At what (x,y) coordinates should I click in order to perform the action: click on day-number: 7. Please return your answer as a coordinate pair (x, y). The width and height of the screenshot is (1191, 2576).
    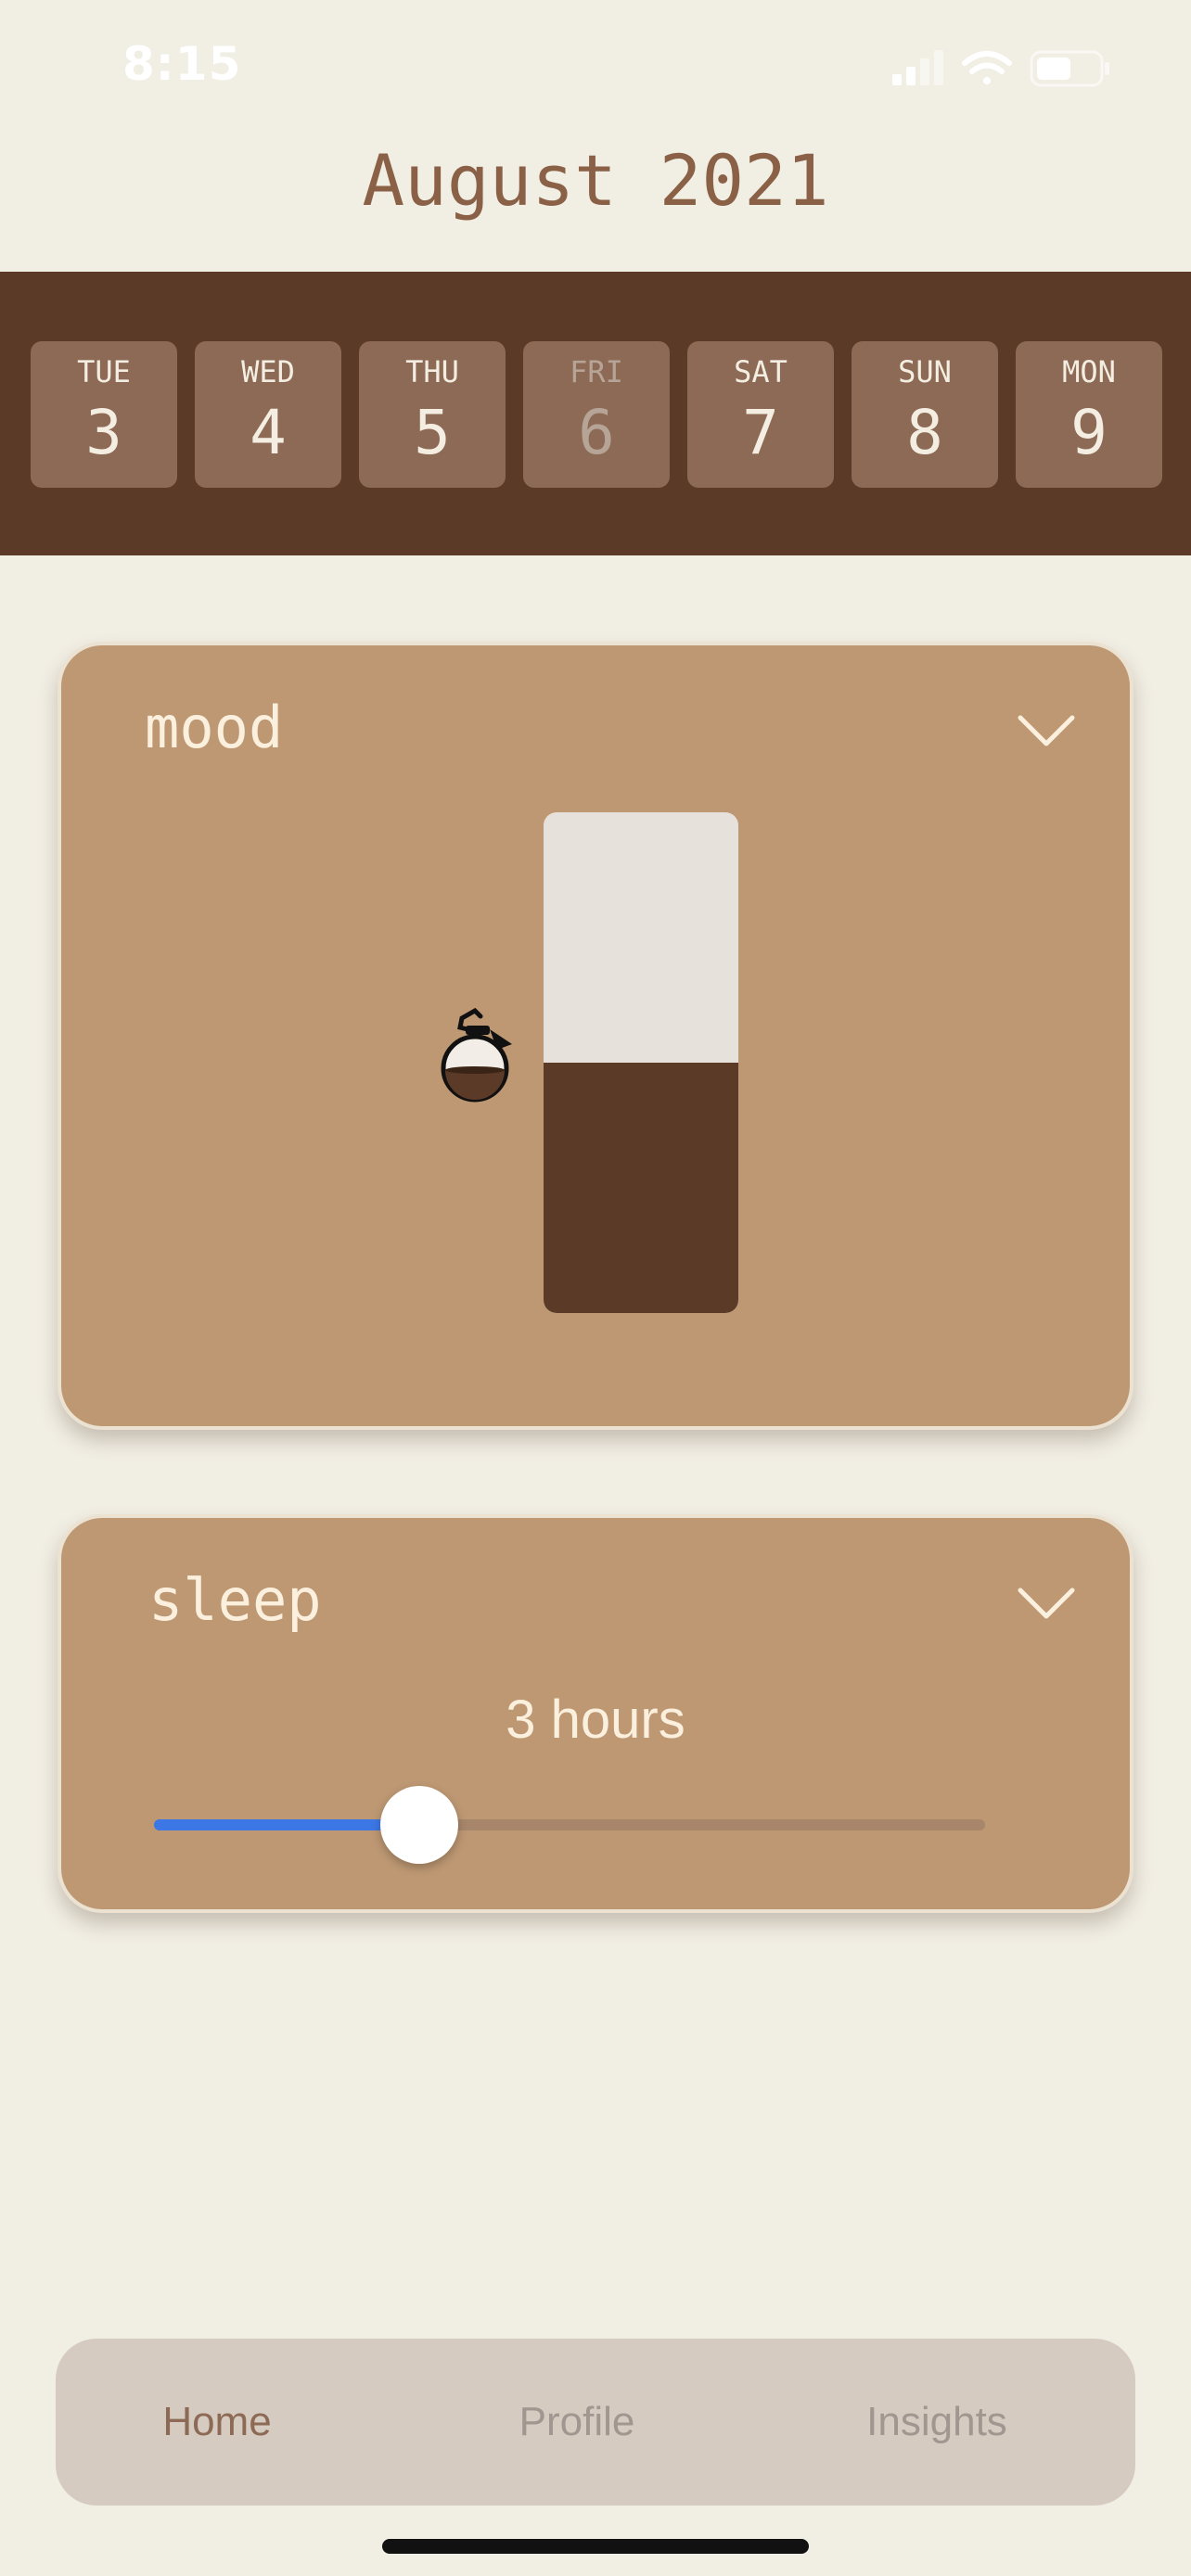
    Looking at the image, I should click on (760, 432).